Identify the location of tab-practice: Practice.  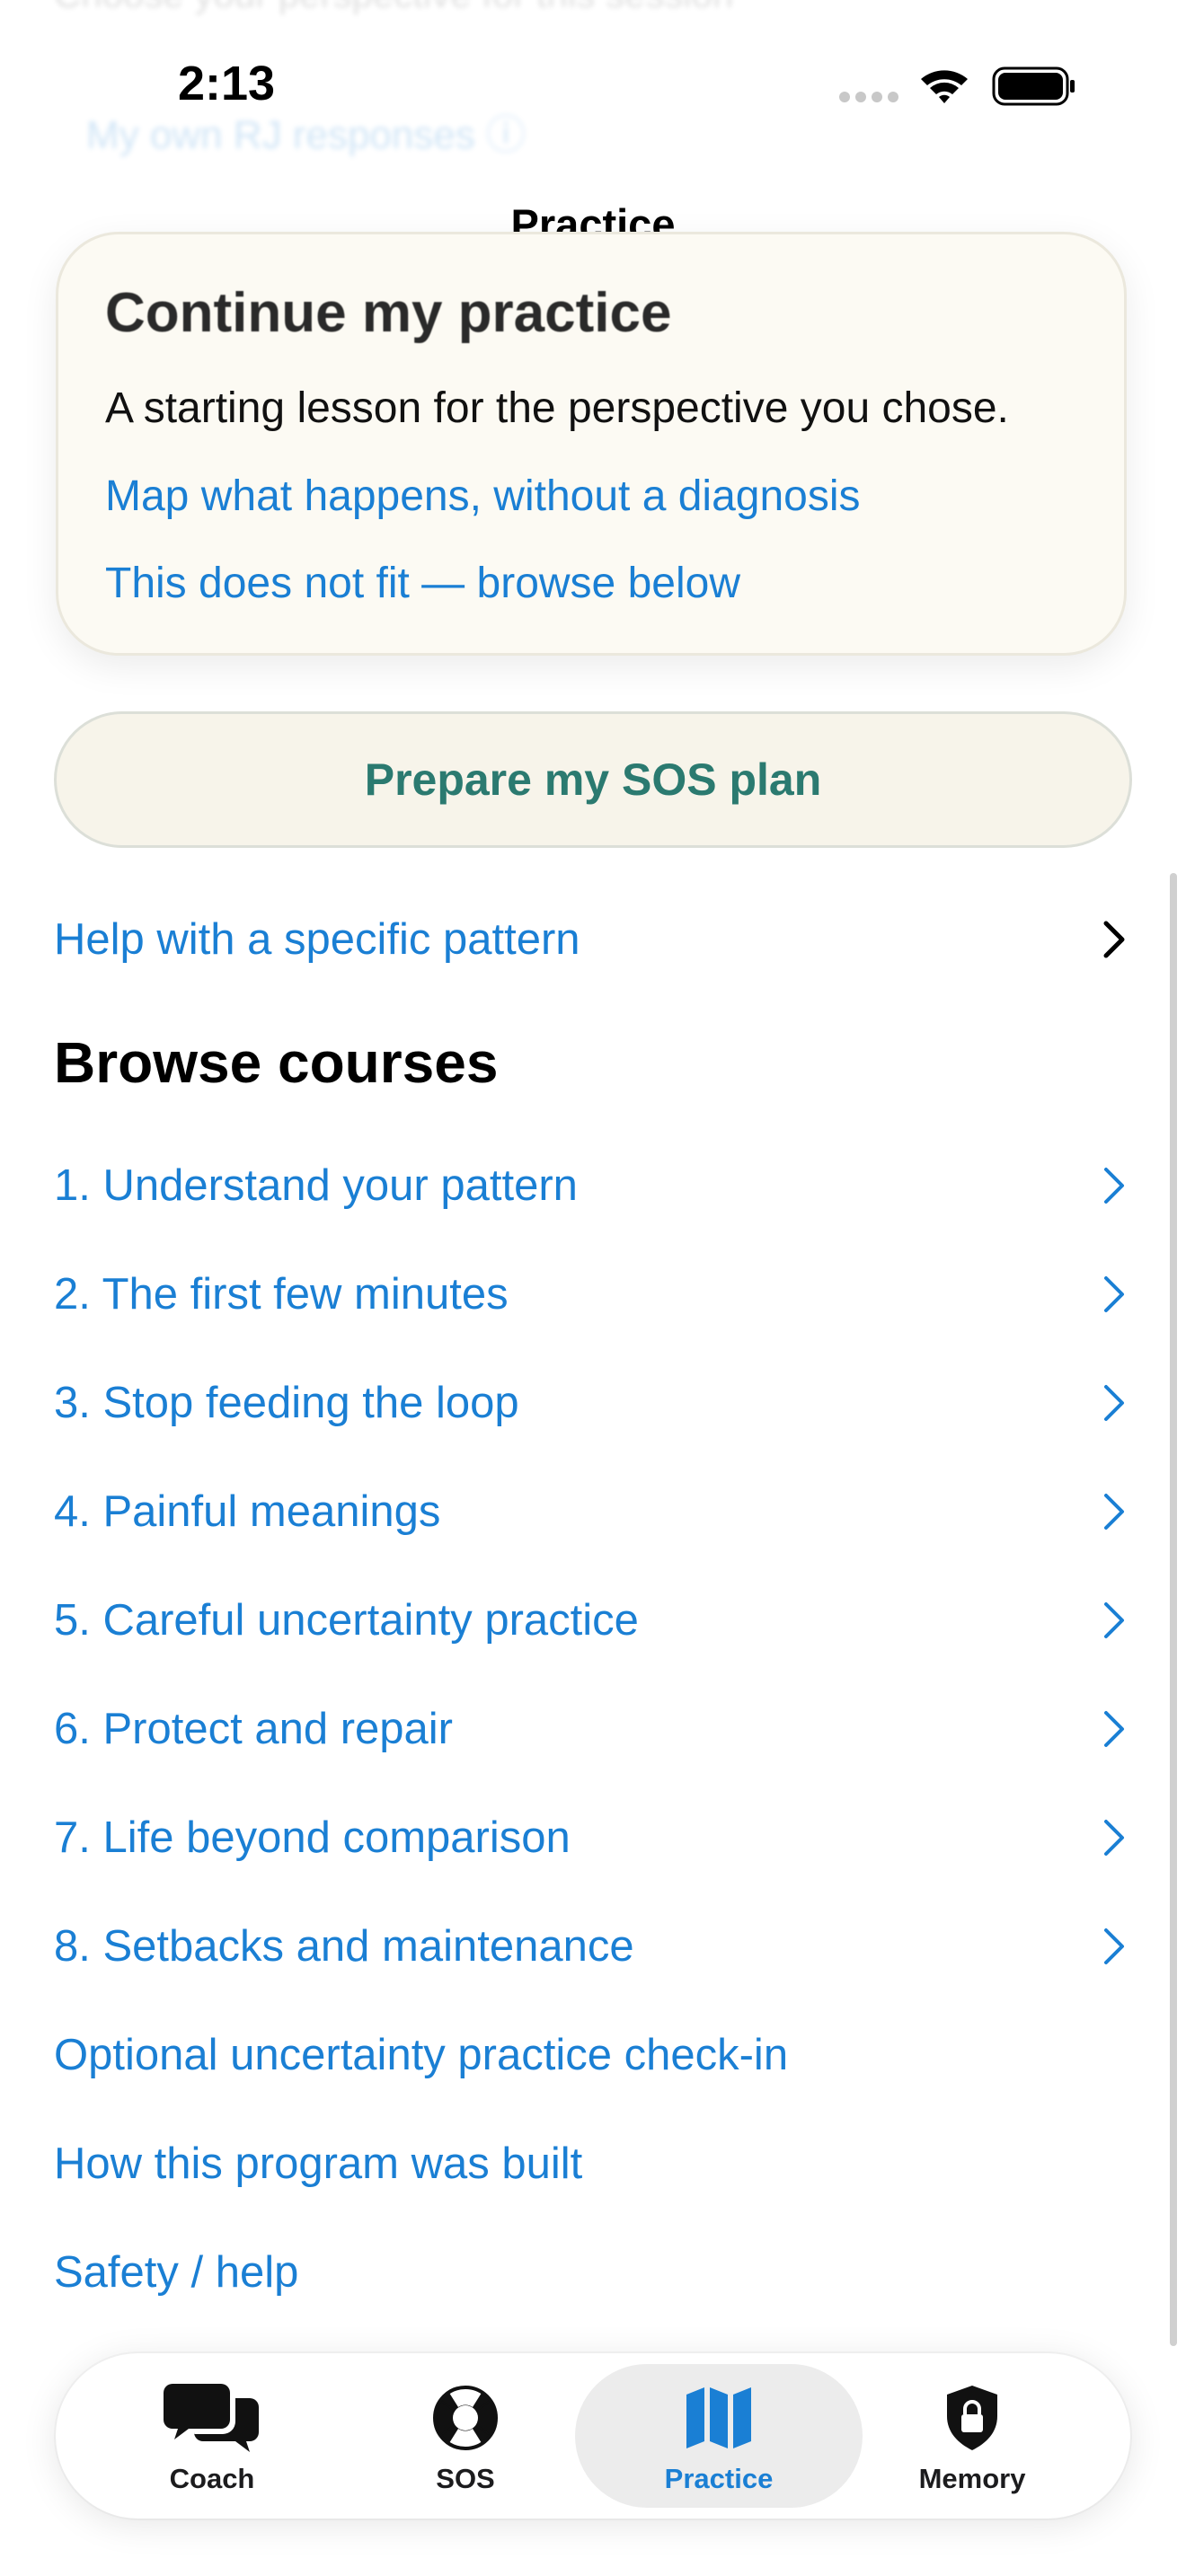
(719, 2436).